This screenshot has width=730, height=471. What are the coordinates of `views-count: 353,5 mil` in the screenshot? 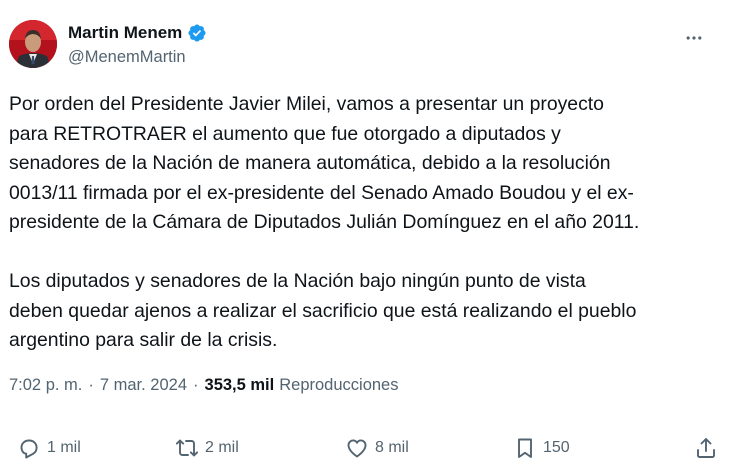 It's located at (239, 385).